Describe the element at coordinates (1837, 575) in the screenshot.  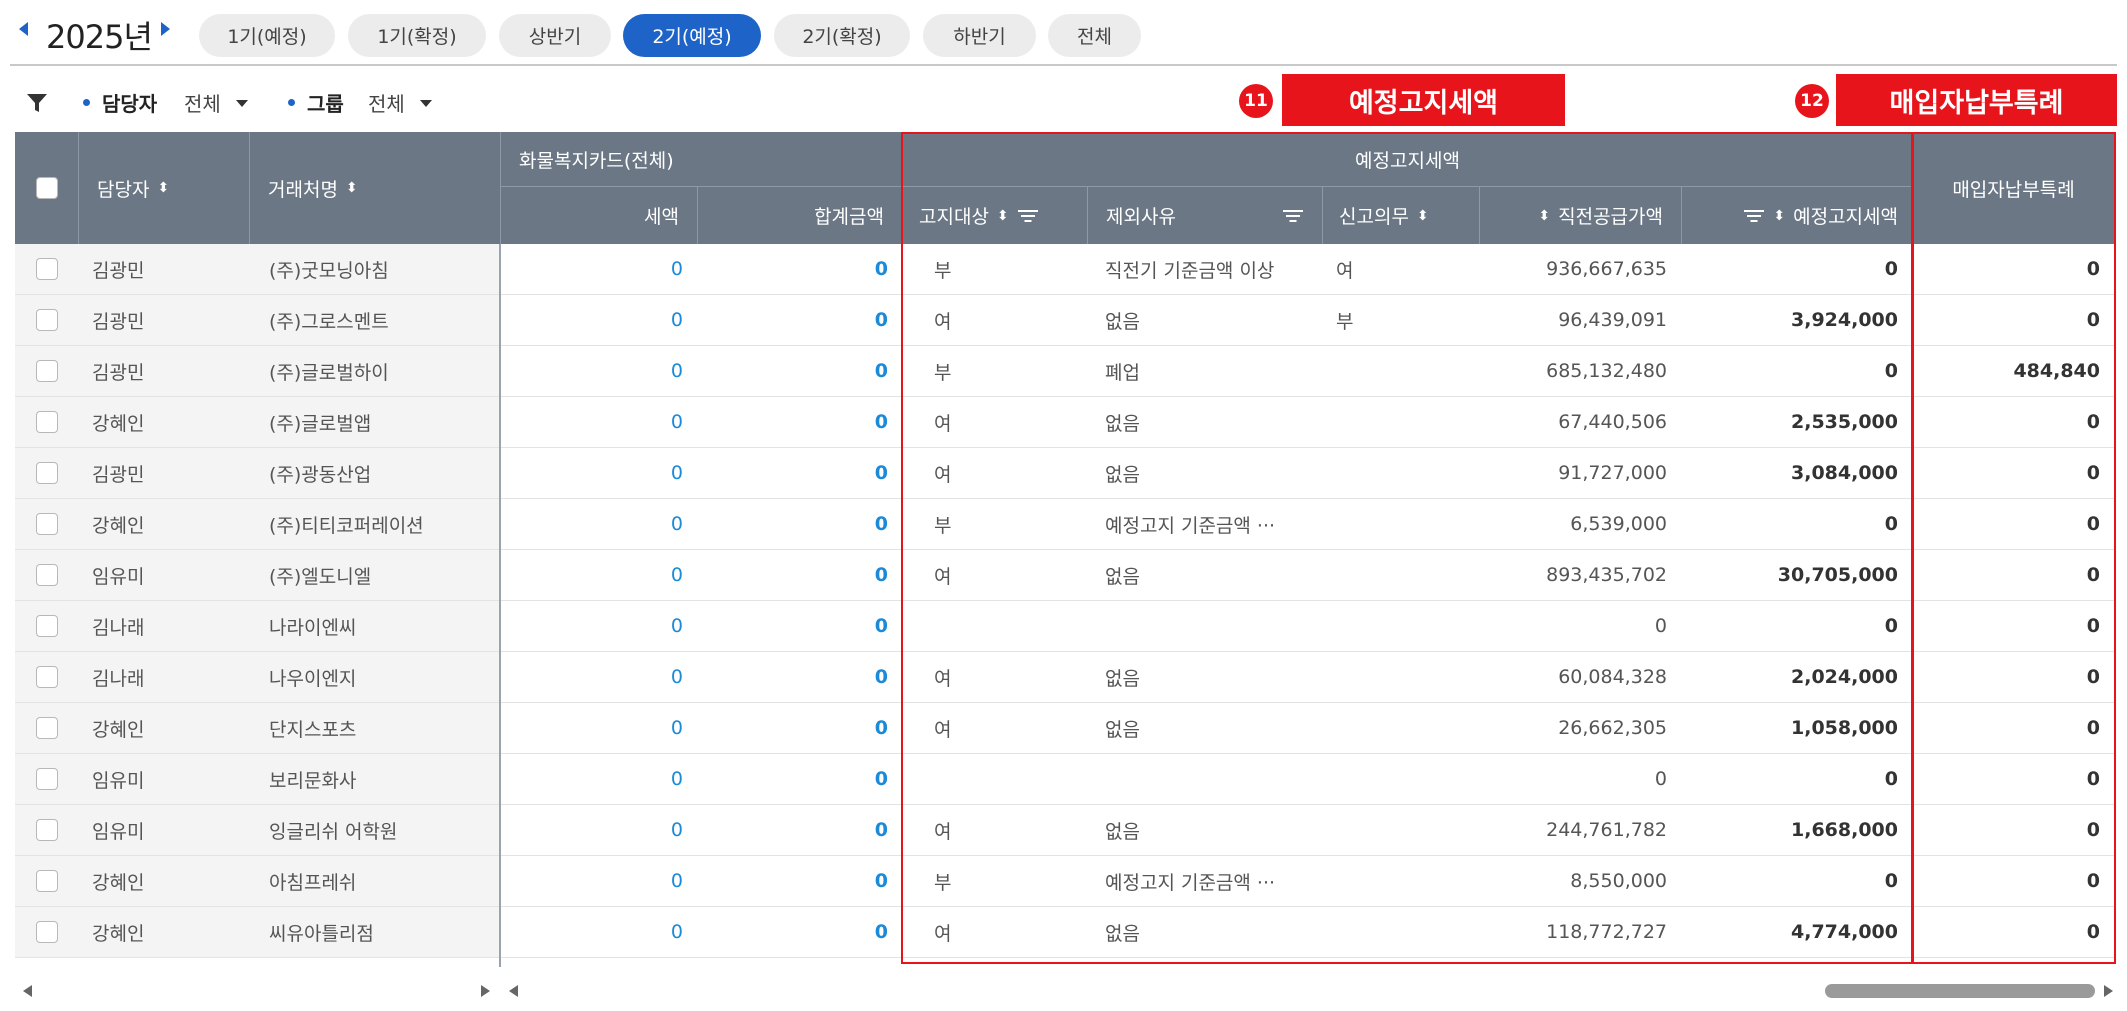
I see `cell-notice-tax: 30,705,000` at that location.